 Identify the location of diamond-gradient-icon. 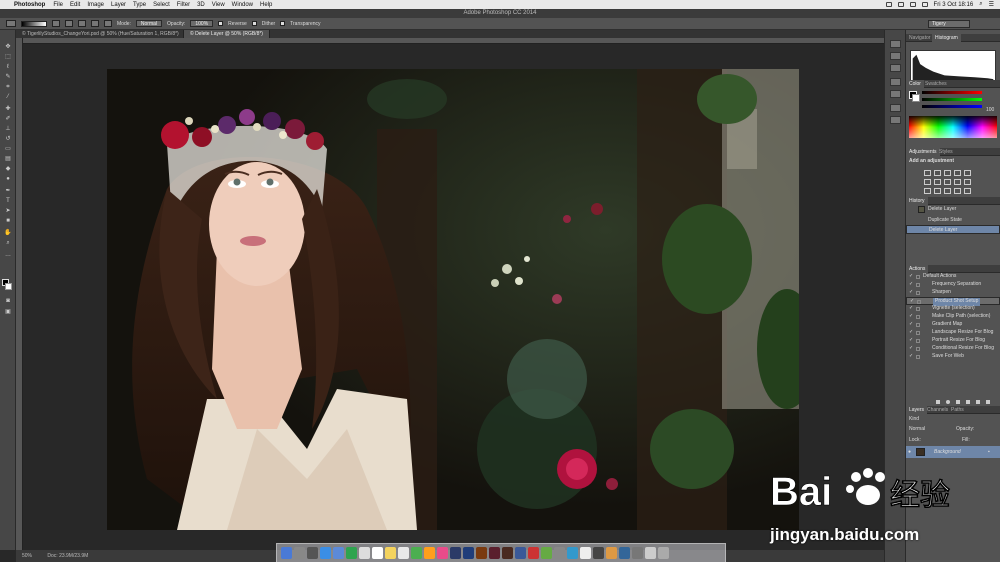
(108, 23).